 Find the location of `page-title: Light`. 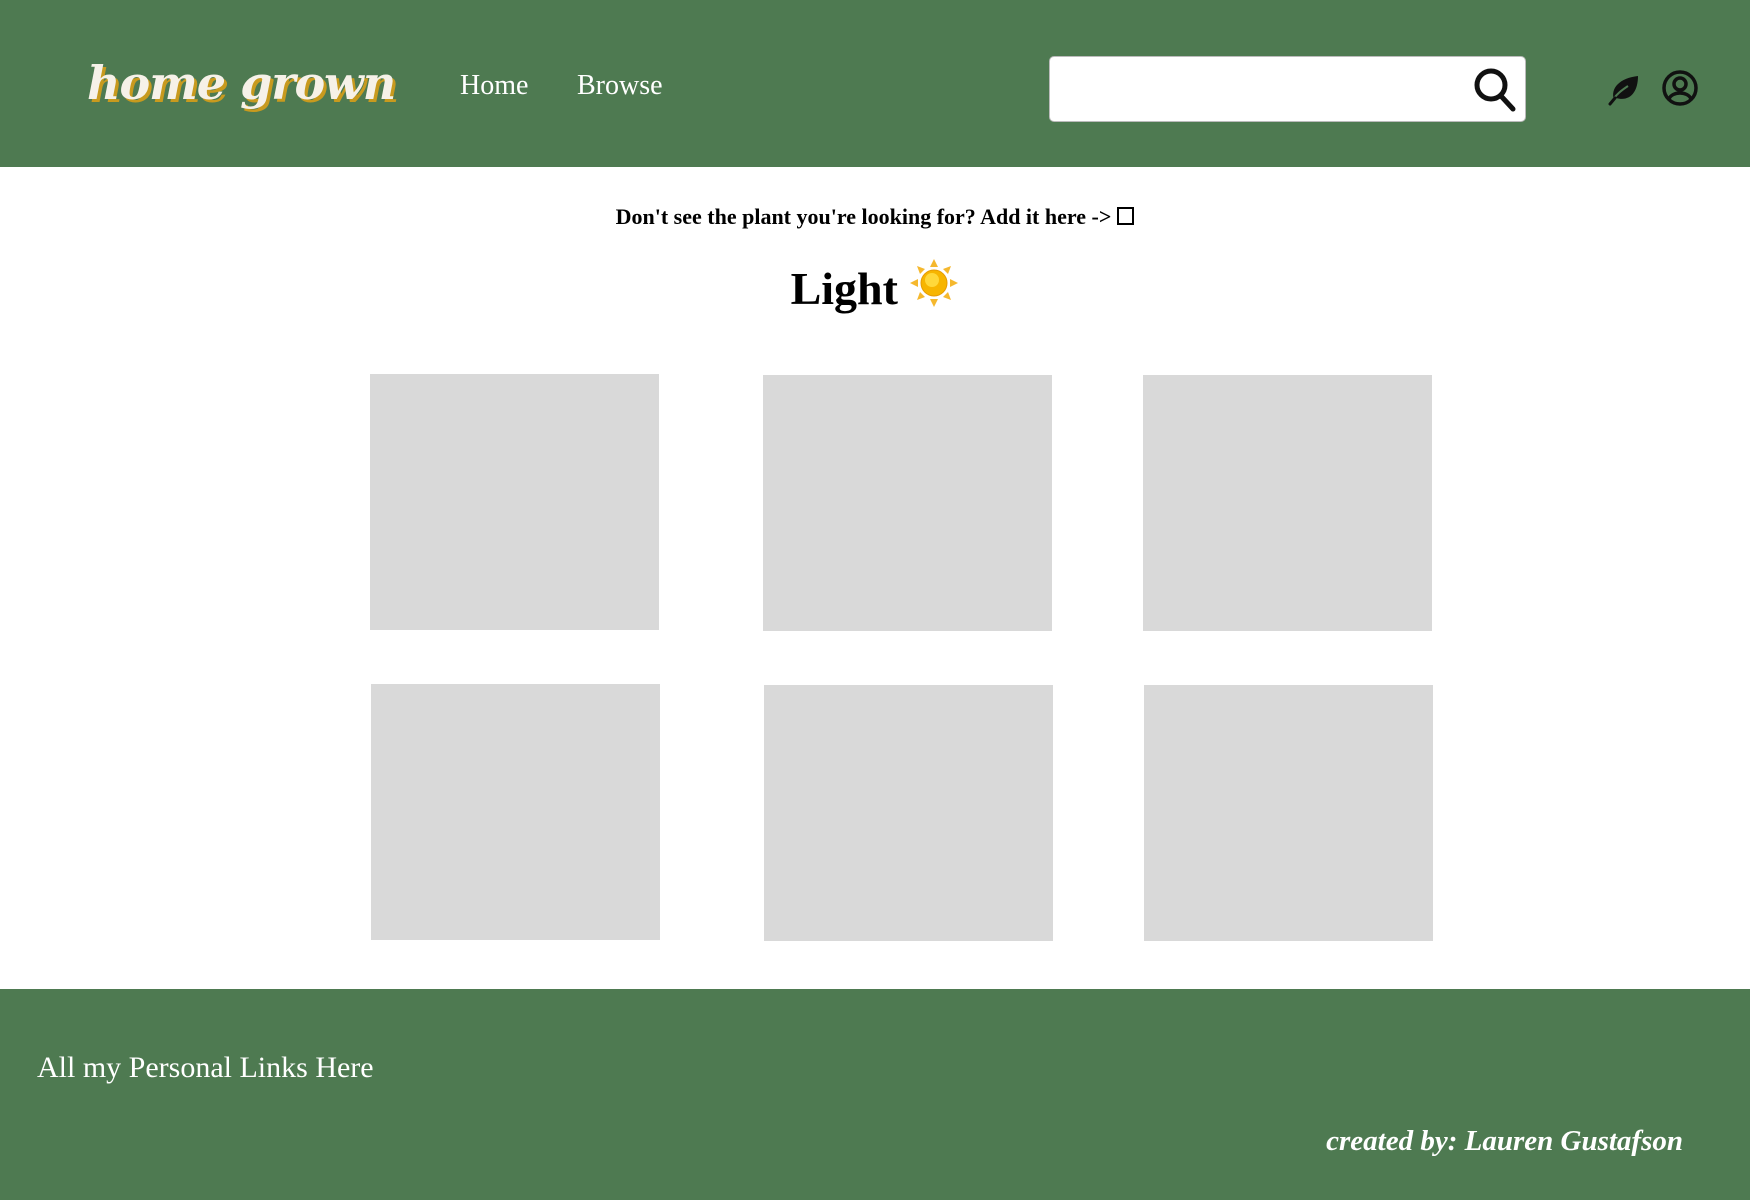

page-title: Light is located at coordinates (875, 286).